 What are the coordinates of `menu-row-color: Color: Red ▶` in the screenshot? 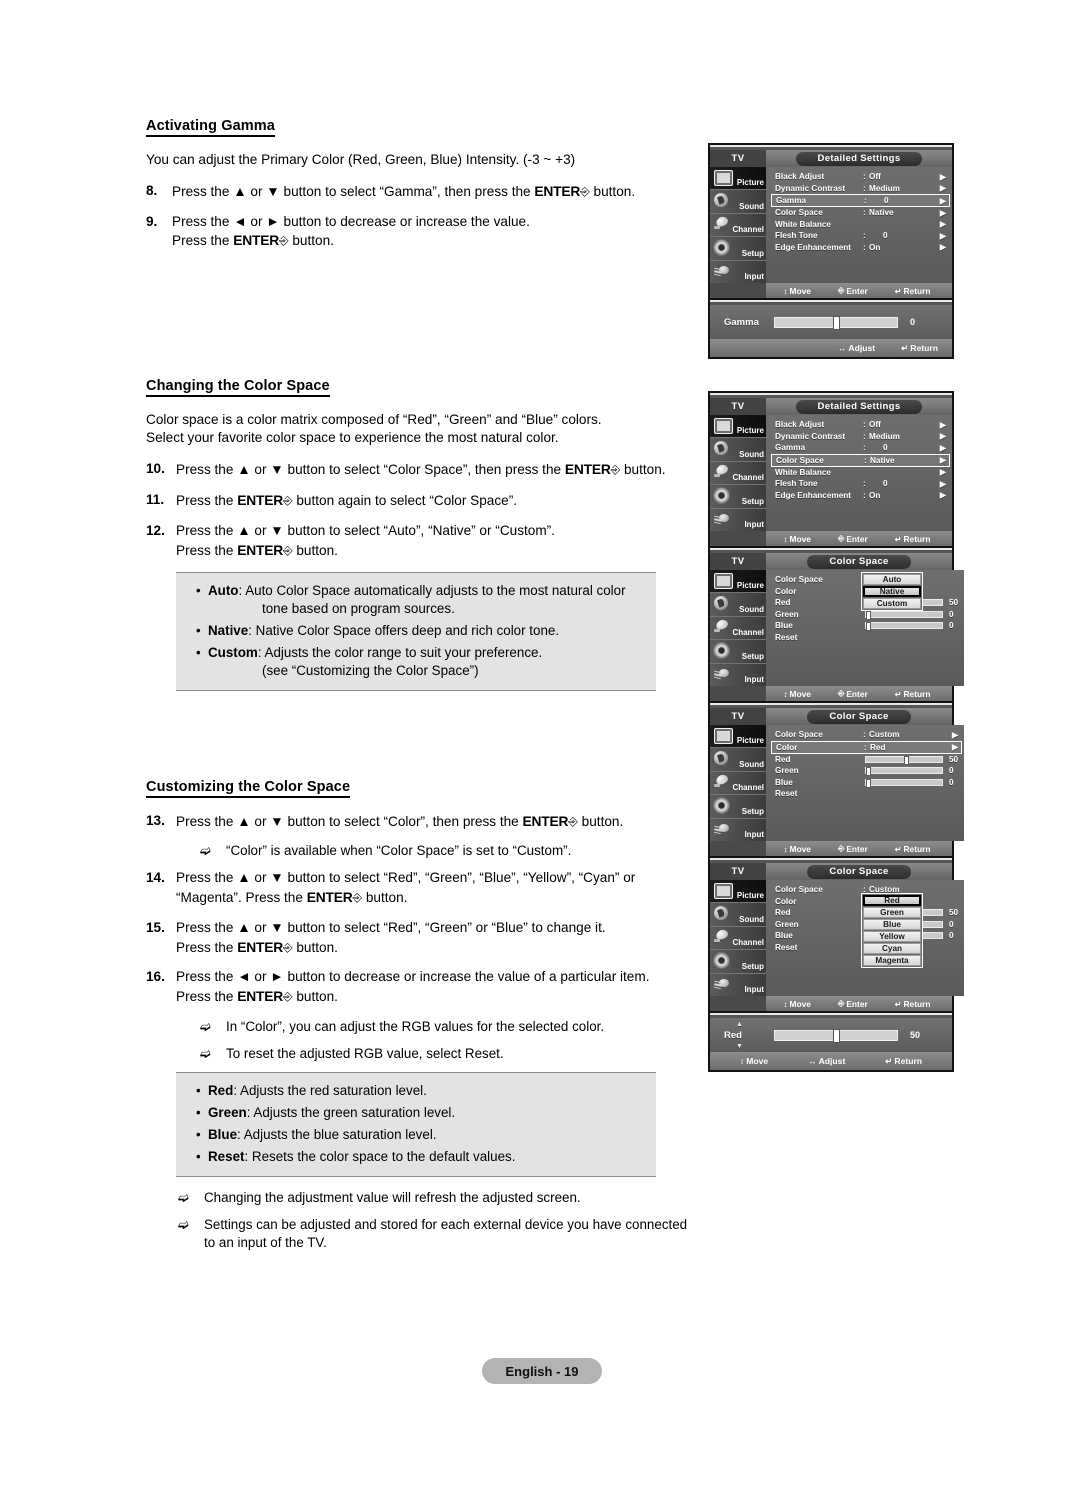 It's located at (867, 747).